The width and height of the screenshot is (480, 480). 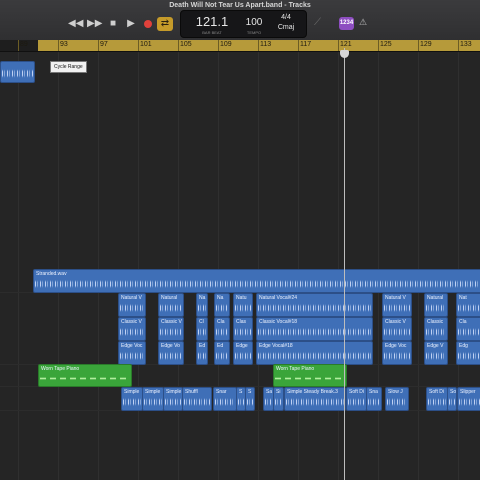 What do you see at coordinates (346, 23) in the screenshot?
I see `count-in-button: 1234` at bounding box center [346, 23].